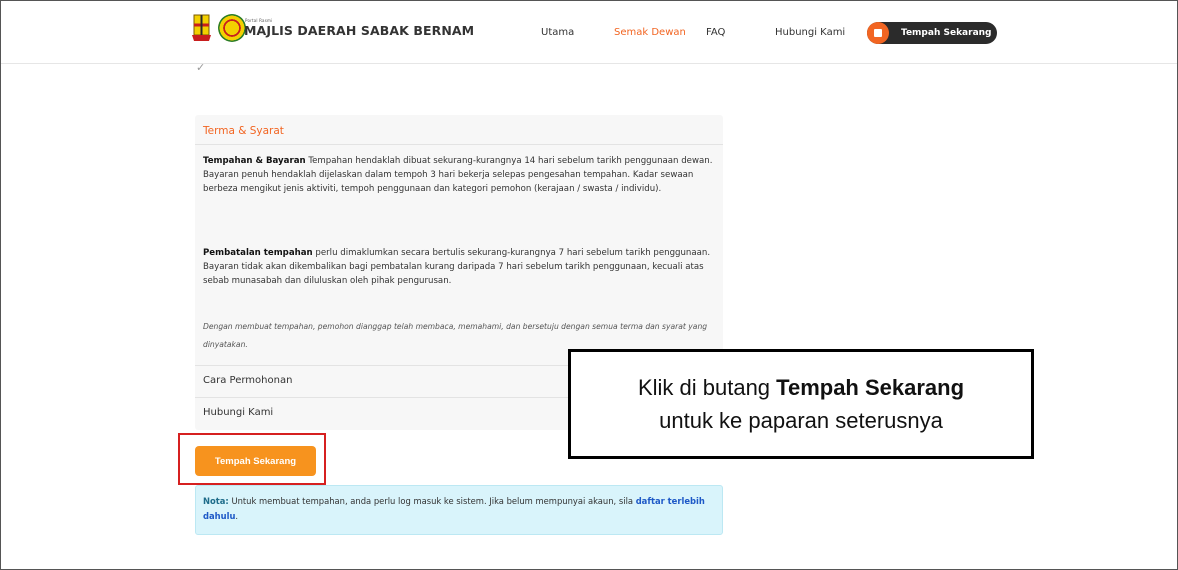 The image size is (1178, 570). Describe the element at coordinates (254, 161) in the screenshot. I see `booking-payment-heading: Tempahan & Bayaran` at that location.